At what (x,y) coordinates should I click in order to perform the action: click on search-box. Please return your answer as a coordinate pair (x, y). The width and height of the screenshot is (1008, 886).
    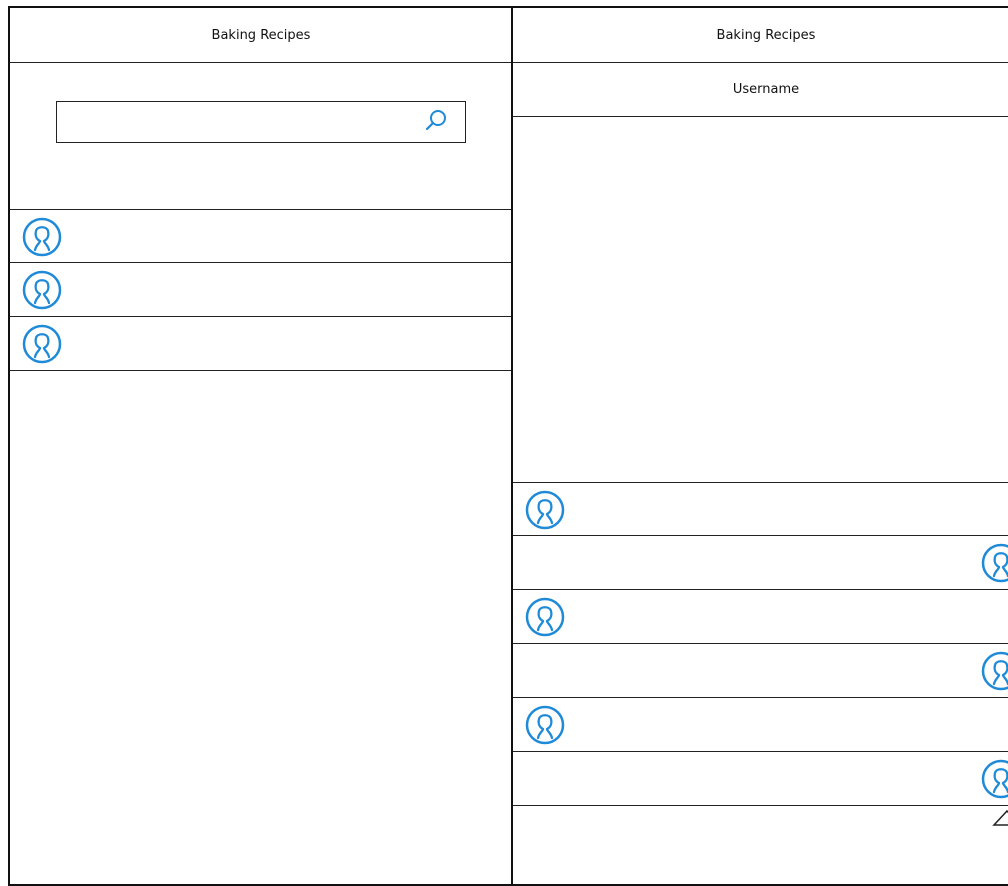
    Looking at the image, I should click on (261, 122).